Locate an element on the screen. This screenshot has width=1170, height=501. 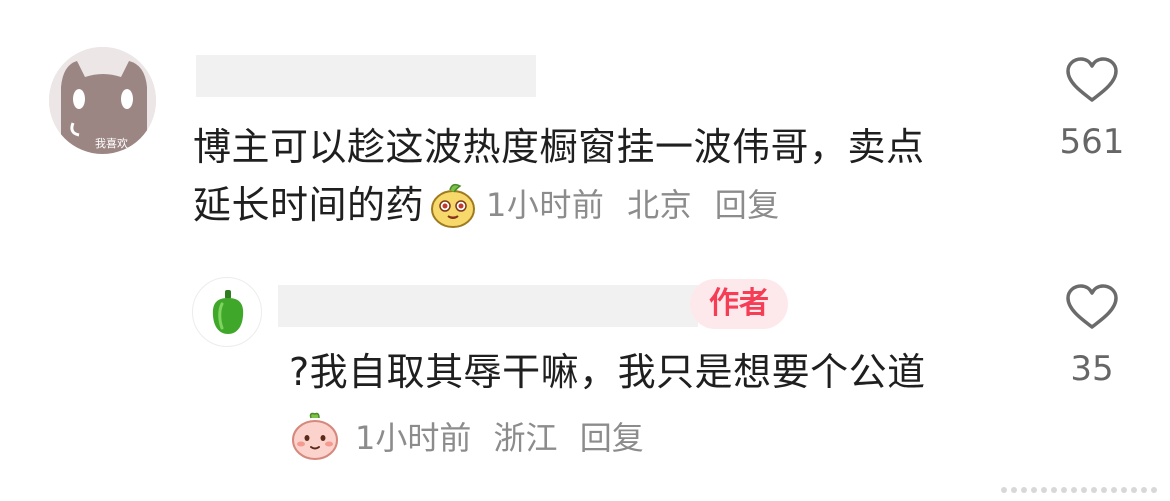
comment-avatar: 我喜欢 is located at coordinates (102, 100).